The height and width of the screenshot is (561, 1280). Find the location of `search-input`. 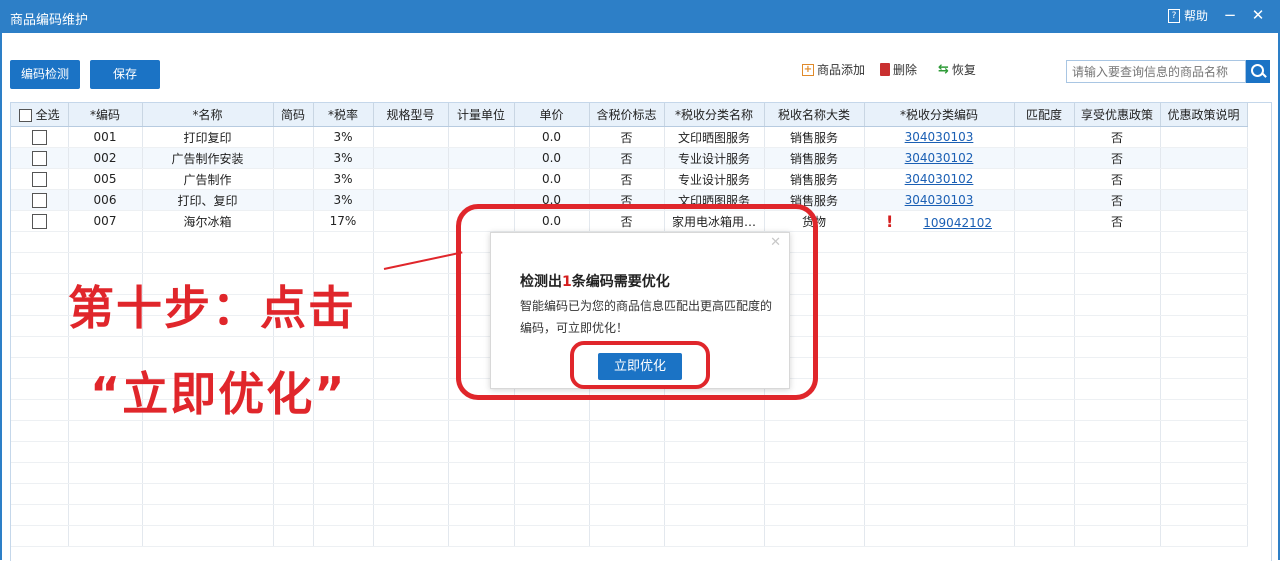

search-input is located at coordinates (1156, 71).